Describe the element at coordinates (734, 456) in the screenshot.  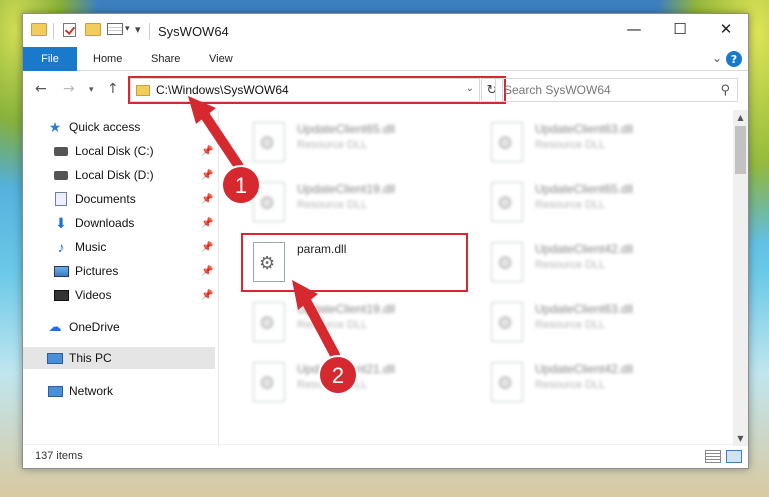
I see `large-icons-view-icon` at that location.